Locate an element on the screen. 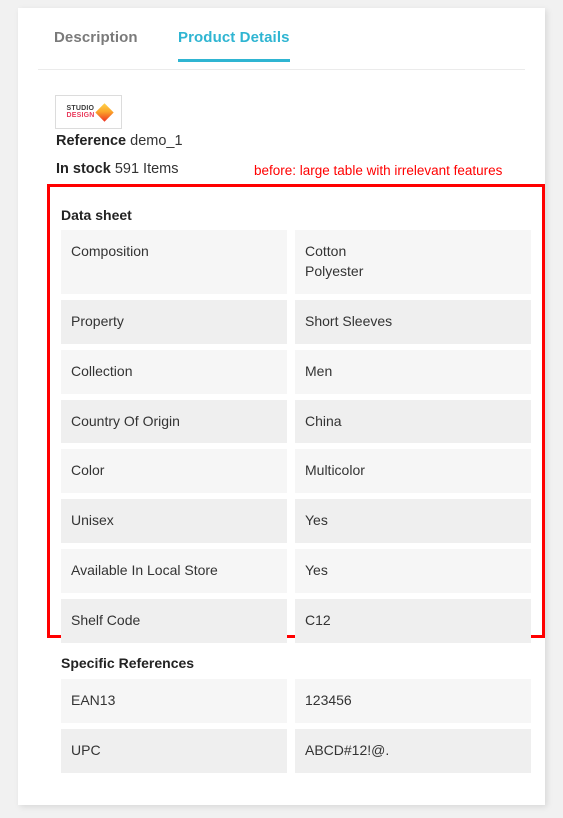  data-sheet-row: Available In Local Store Yes is located at coordinates (296, 571).